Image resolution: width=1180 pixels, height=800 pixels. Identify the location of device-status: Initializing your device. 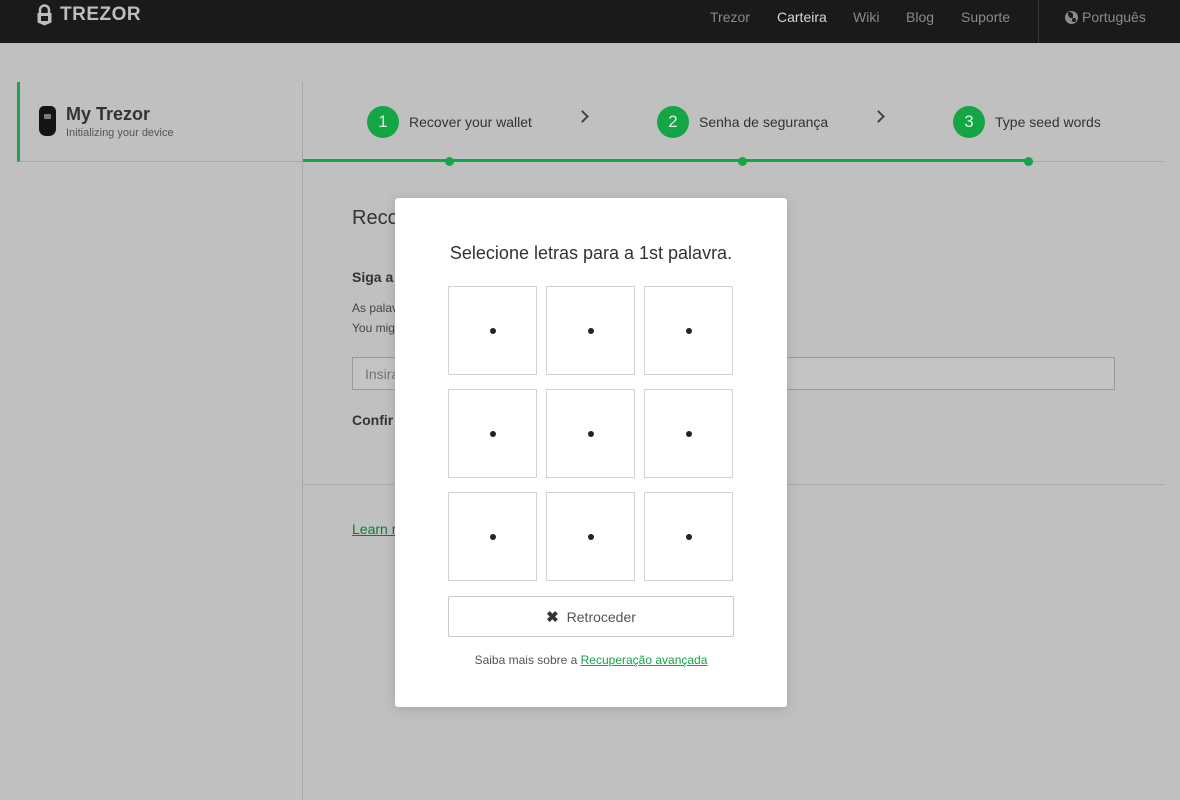
(120, 133).